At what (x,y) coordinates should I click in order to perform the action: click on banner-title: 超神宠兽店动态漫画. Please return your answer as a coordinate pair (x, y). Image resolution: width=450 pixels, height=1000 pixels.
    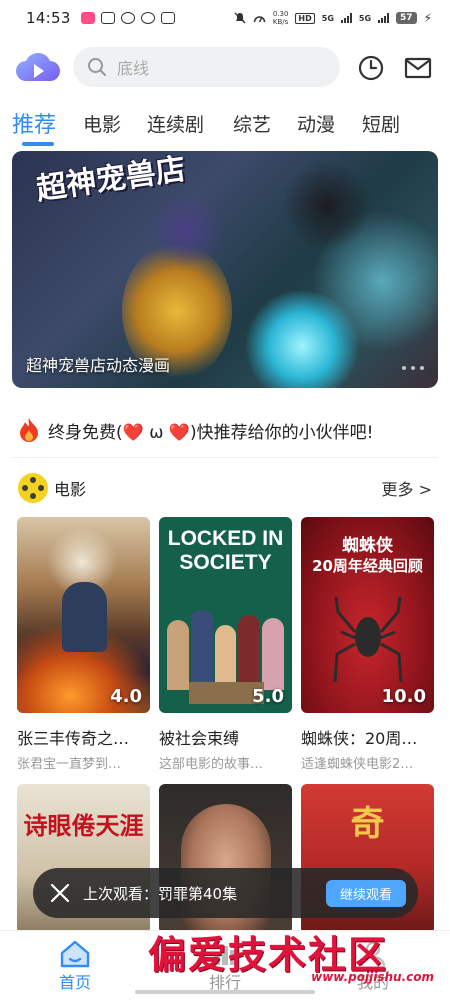
    Looking at the image, I should click on (98, 365).